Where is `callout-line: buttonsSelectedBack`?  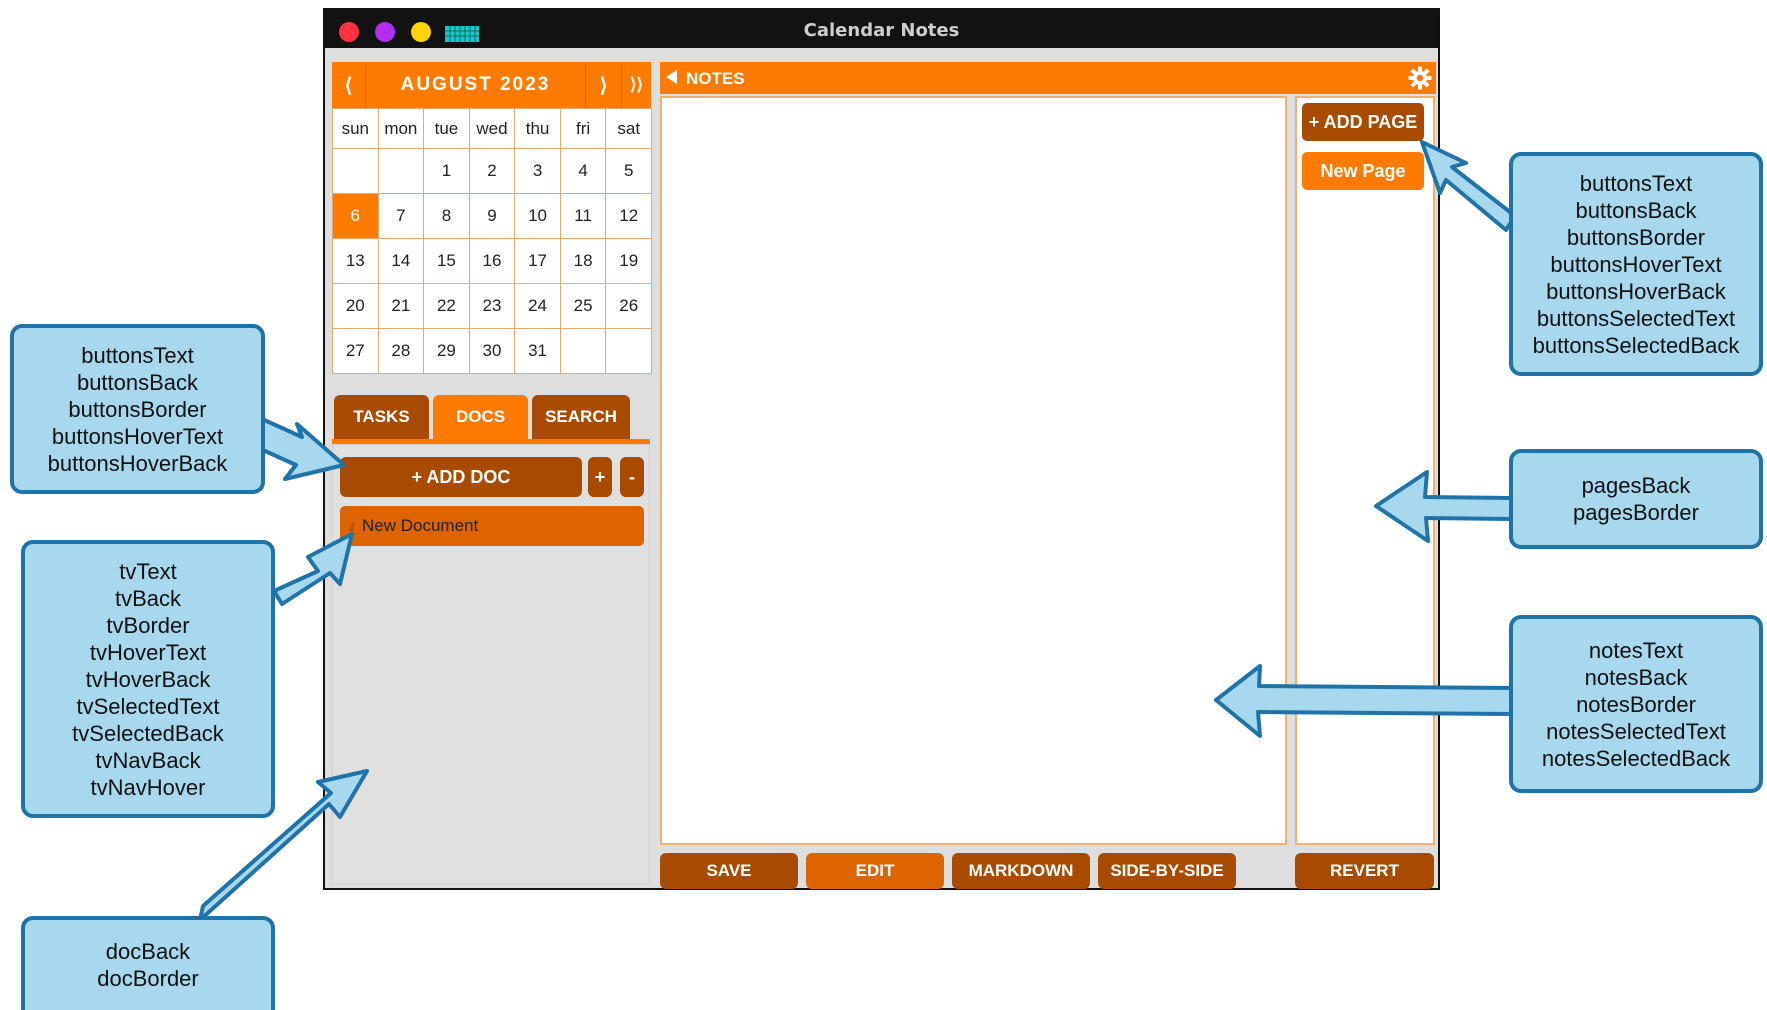 callout-line: buttonsSelectedBack is located at coordinates (1636, 345).